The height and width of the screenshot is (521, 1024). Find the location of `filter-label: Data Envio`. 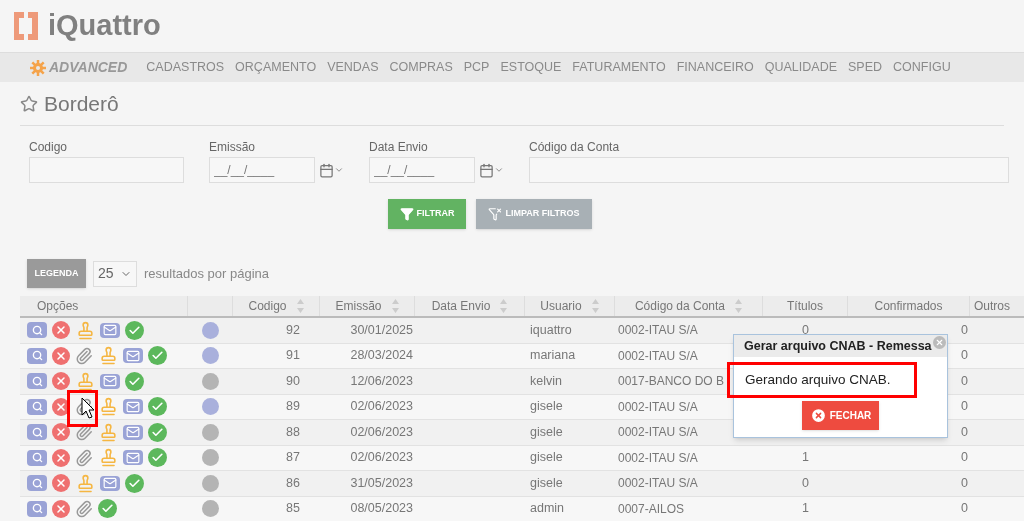

filter-label: Data Envio is located at coordinates (399, 147).